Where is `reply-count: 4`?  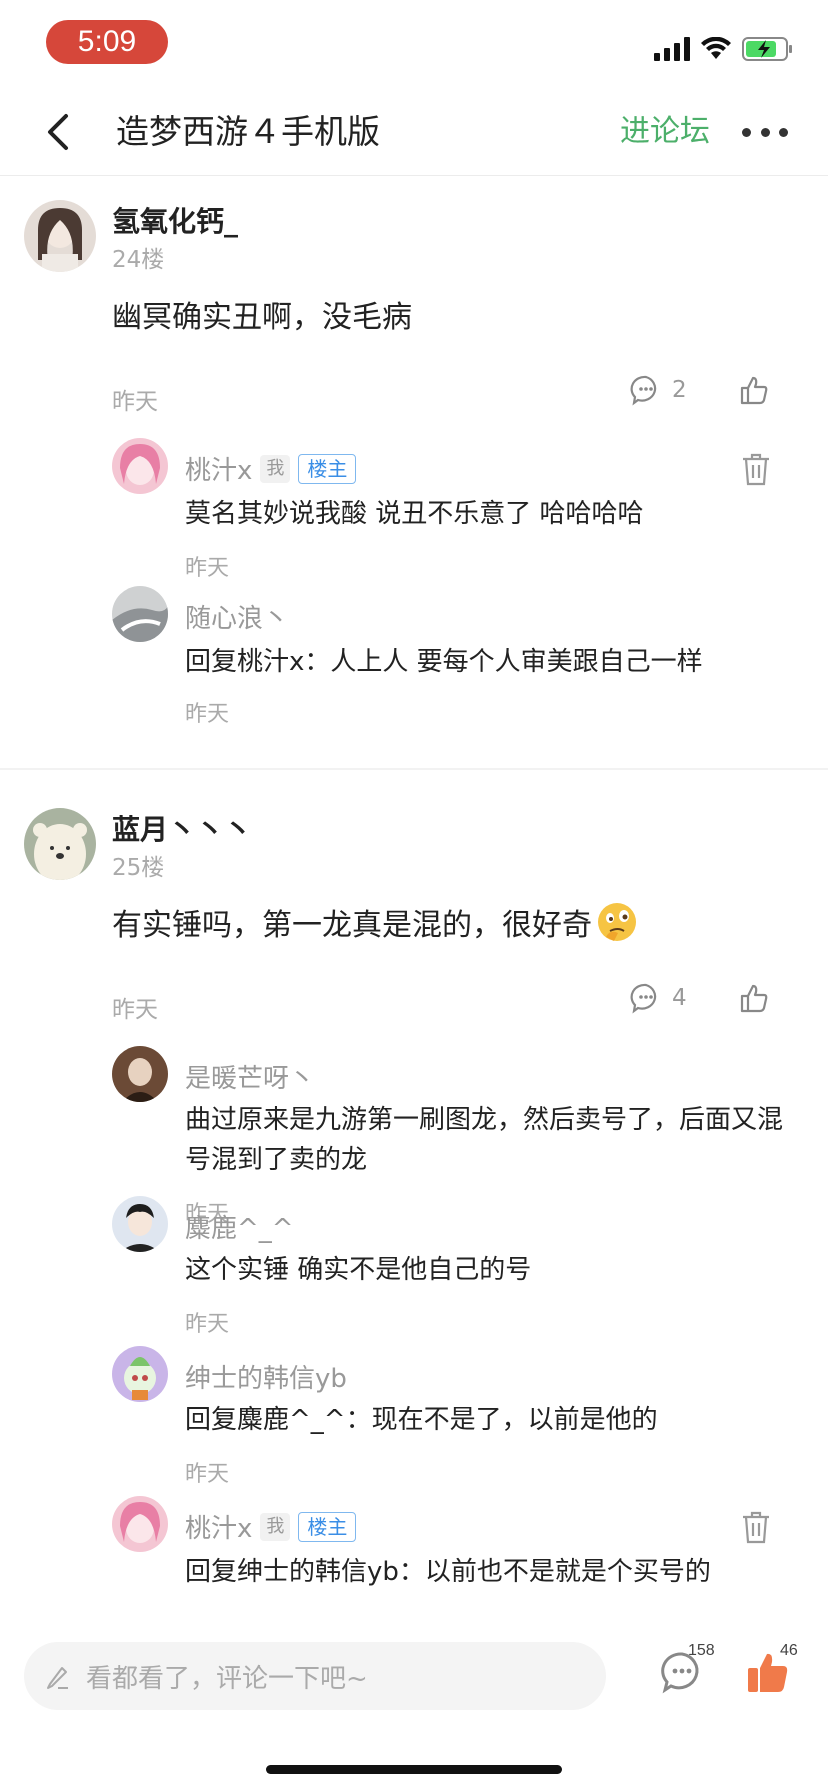
reply-count: 4 is located at coordinates (679, 998).